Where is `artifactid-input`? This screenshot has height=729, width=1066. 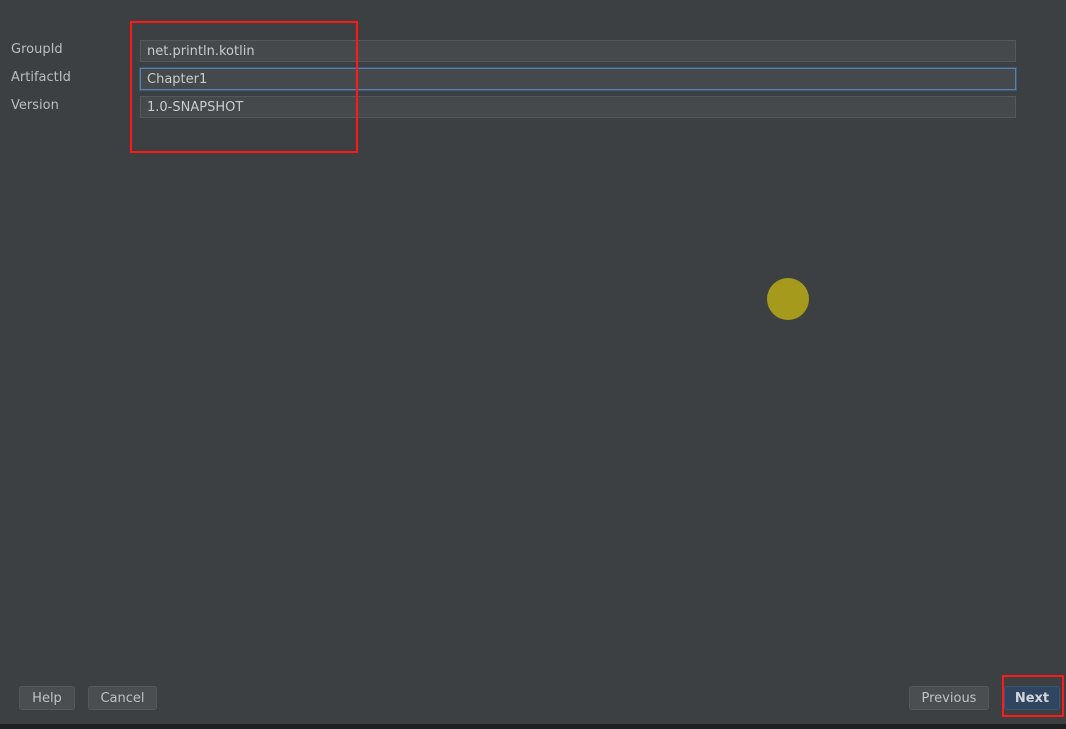
artifactid-input is located at coordinates (578, 79).